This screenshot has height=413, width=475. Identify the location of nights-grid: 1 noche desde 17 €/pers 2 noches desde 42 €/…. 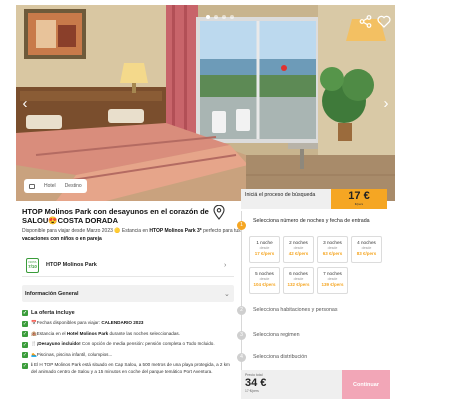
(316, 265).